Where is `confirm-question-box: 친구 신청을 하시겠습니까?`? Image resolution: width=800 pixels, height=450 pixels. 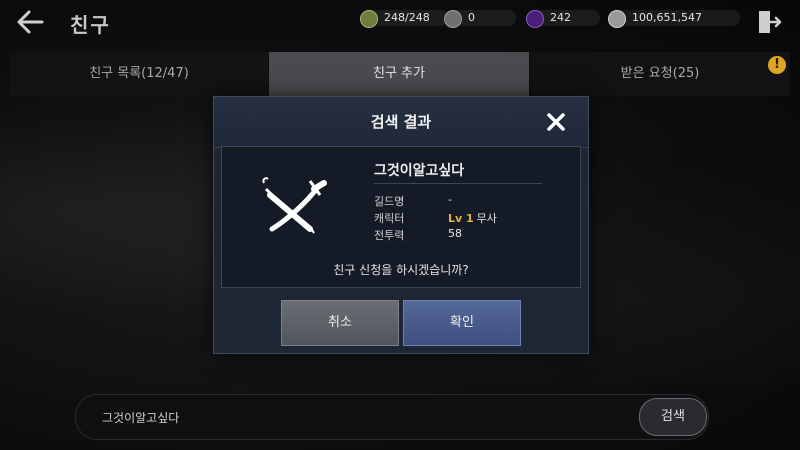
confirm-question-box: 친구 신청을 하시겠습니까? is located at coordinates (401, 271).